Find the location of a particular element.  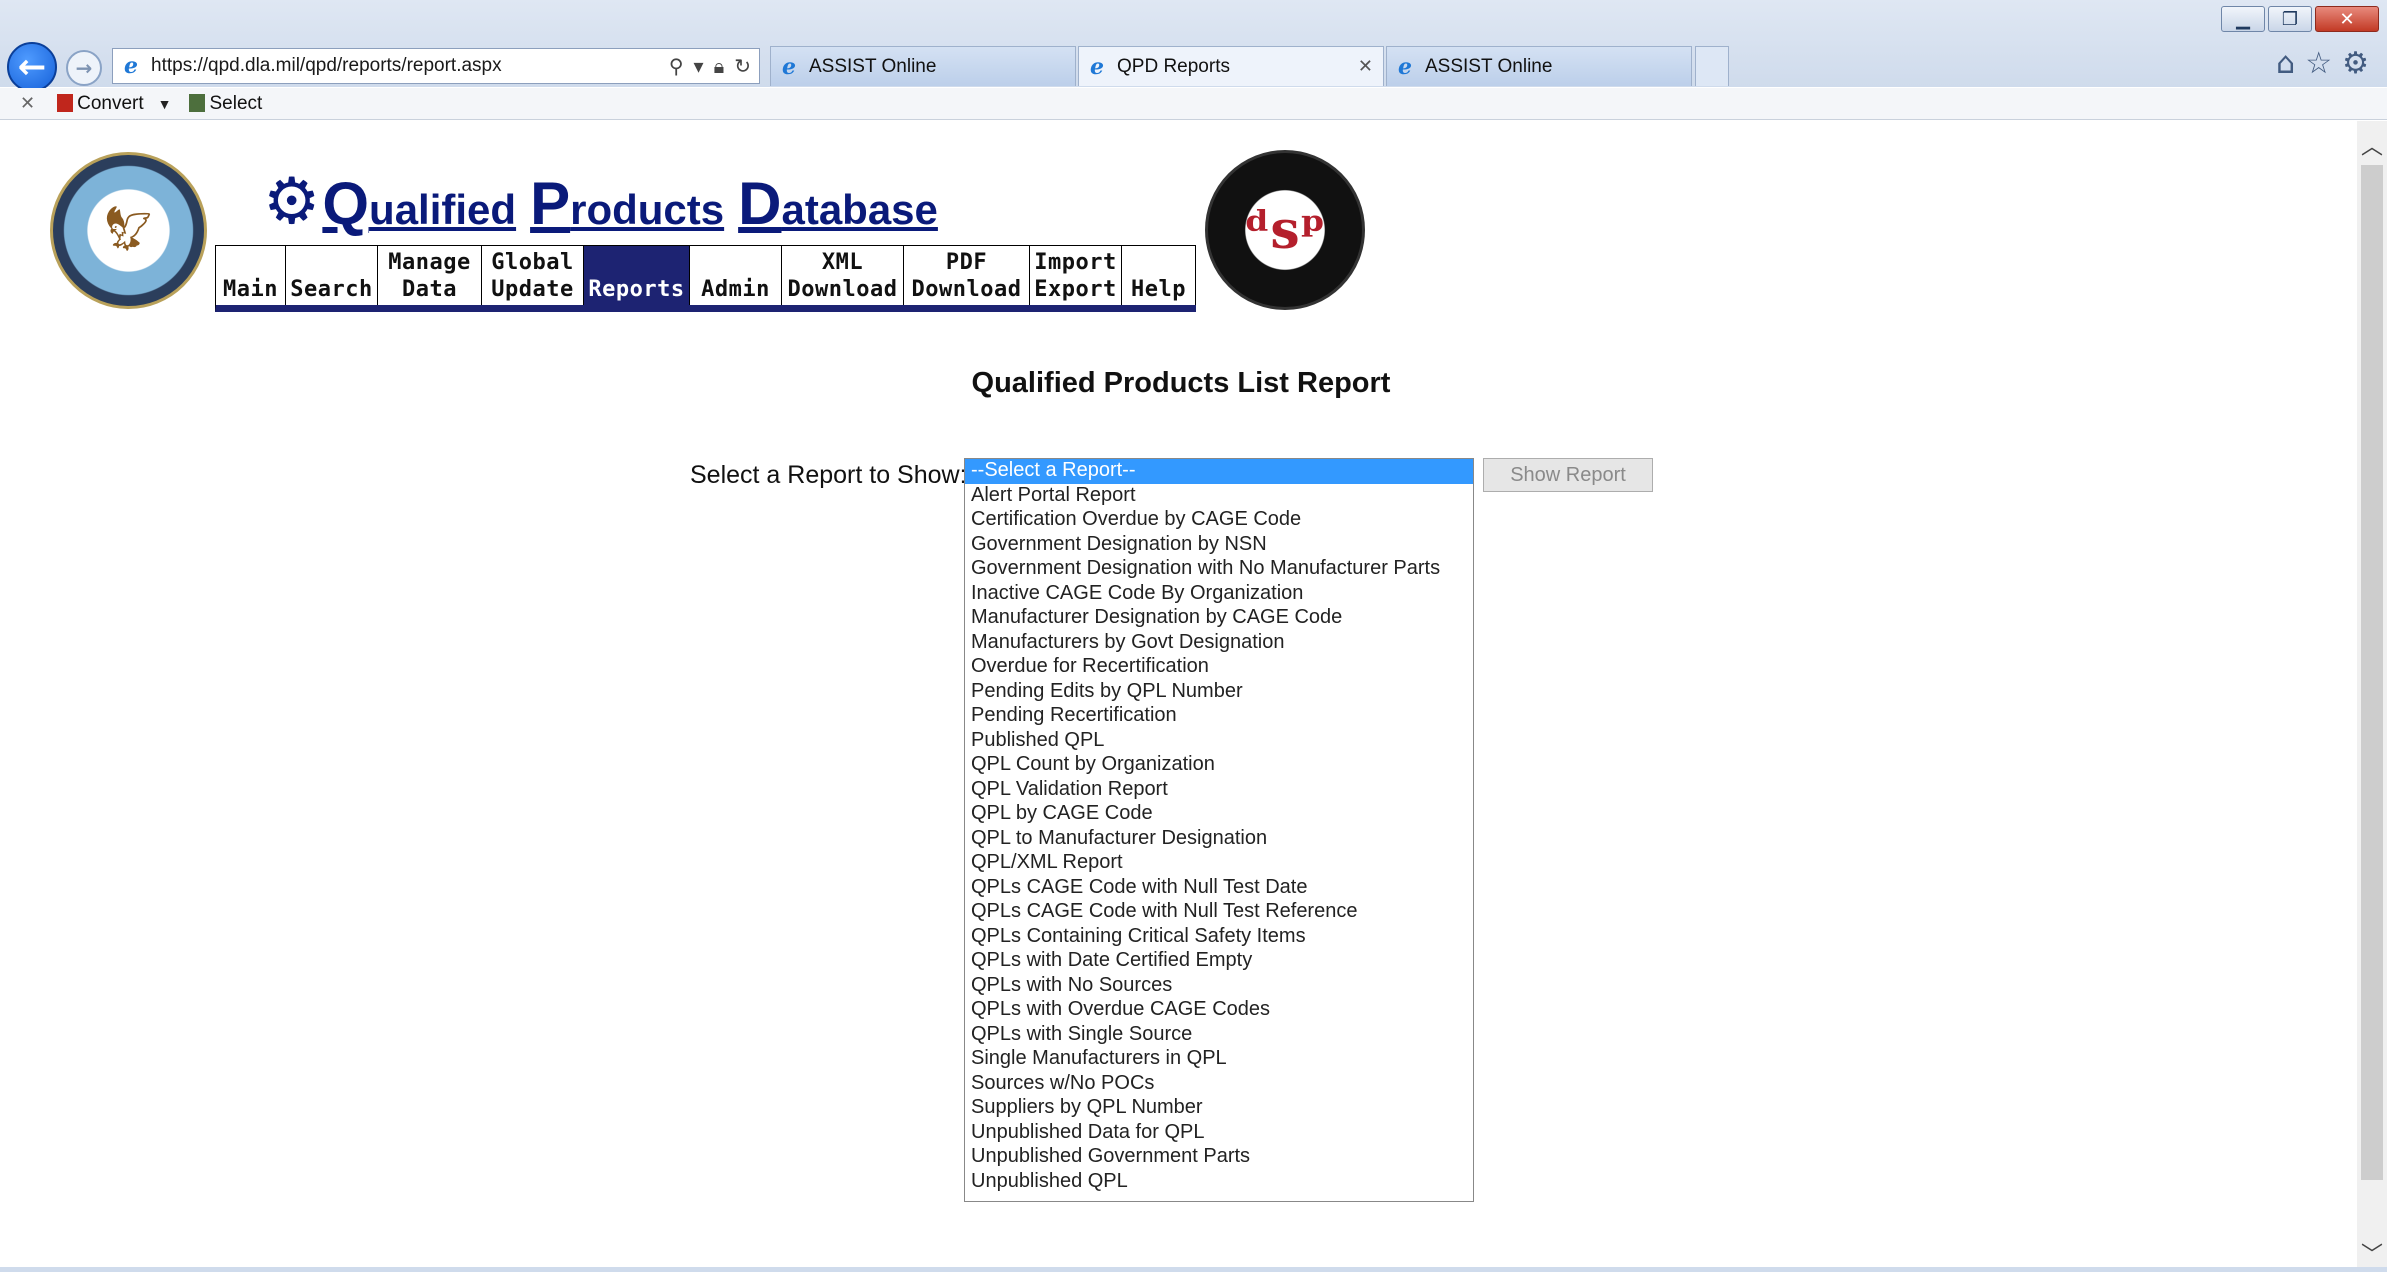

address-tools: ⚲ ▾ 🔒︎ ↻ is located at coordinates (714, 66).